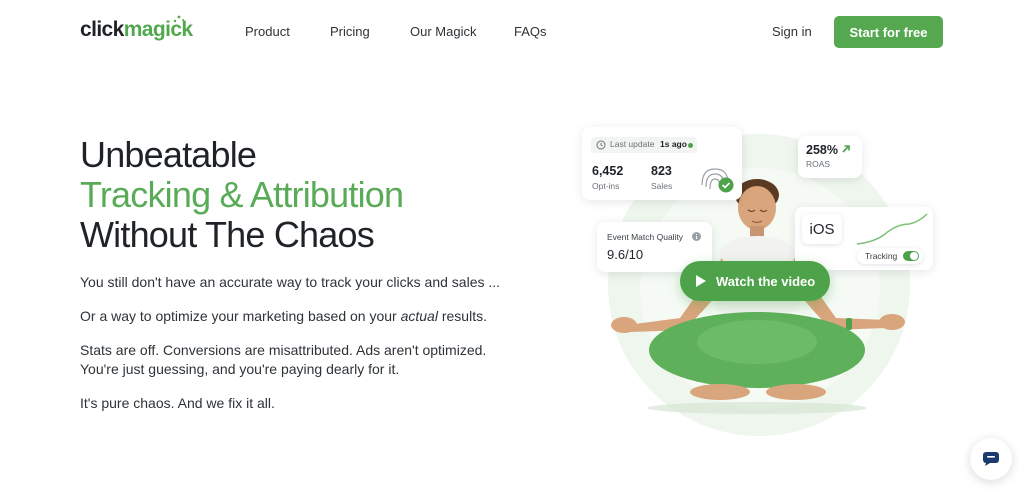  What do you see at coordinates (178, 19) in the screenshot?
I see `sparkle-icon` at bounding box center [178, 19].